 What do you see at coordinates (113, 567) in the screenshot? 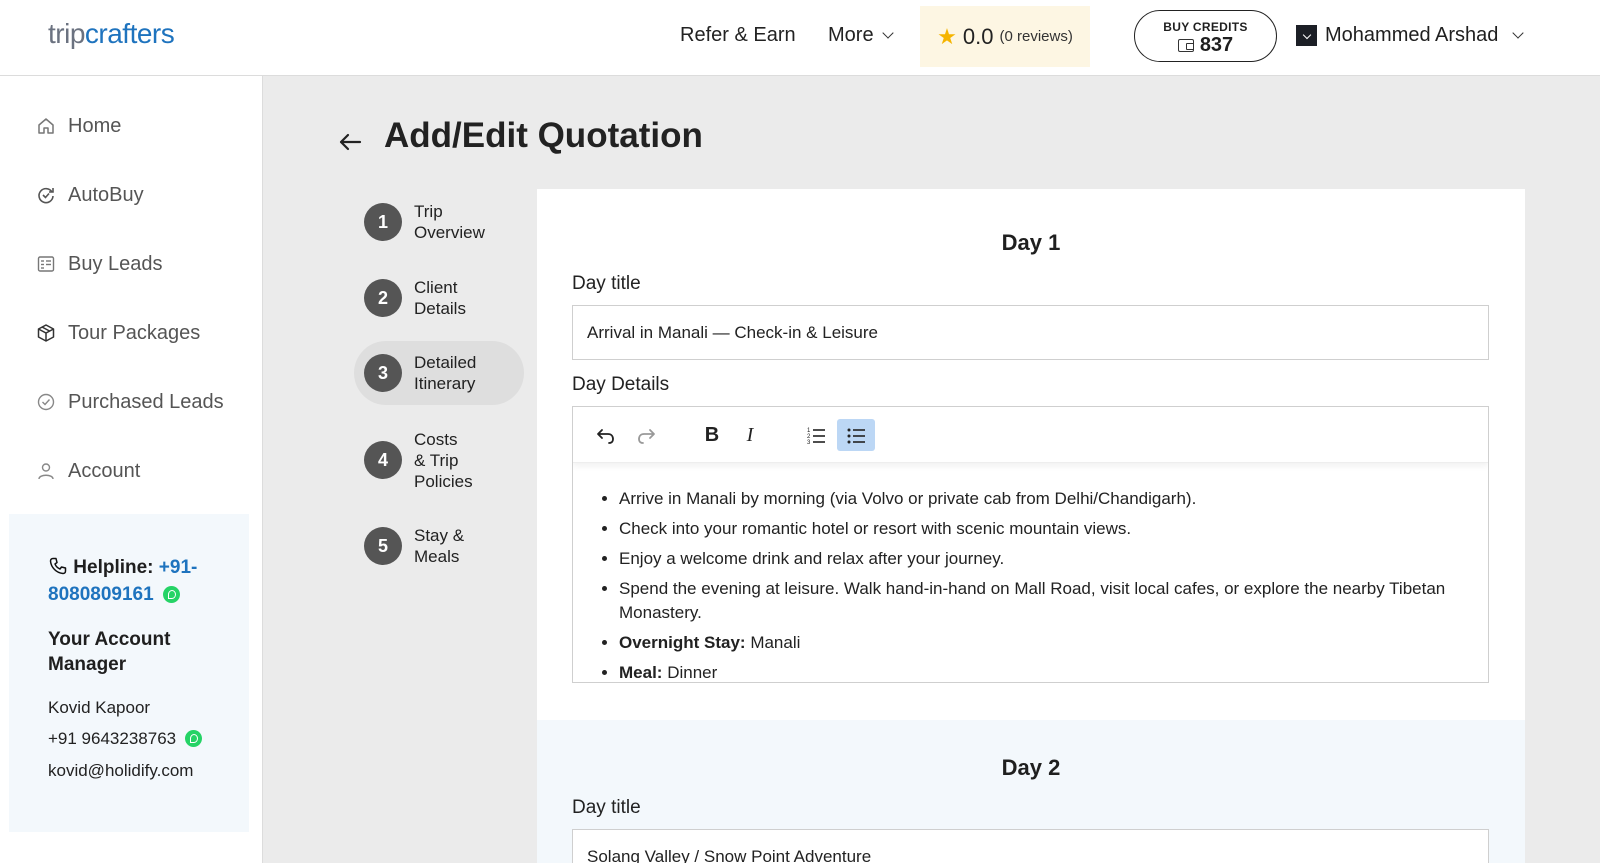
I see `helpline-label: Helpline:` at bounding box center [113, 567].